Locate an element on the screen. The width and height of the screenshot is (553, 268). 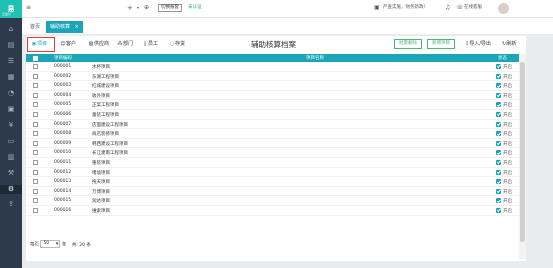
column-header-name: 项目名称 is located at coordinates (315, 58).